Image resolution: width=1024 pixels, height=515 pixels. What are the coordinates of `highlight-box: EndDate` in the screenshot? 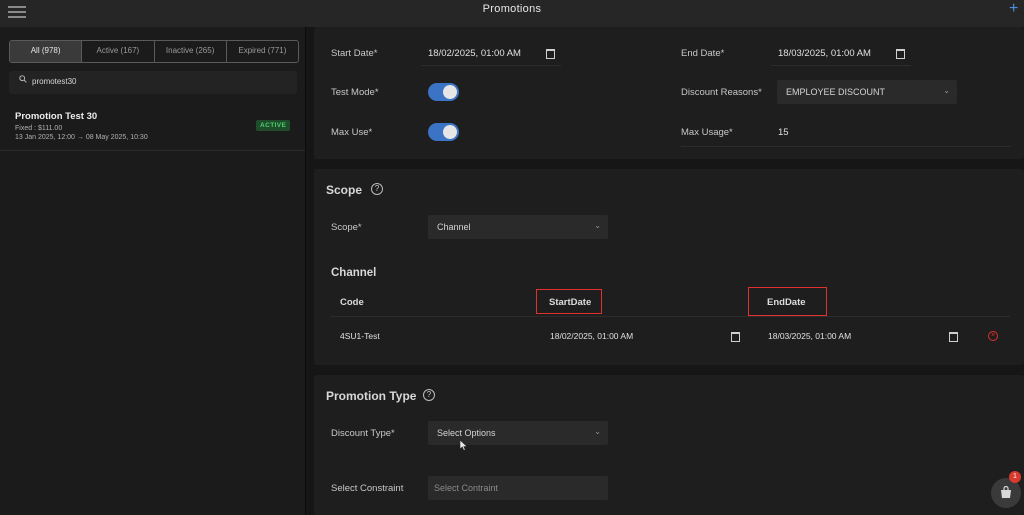 It's located at (787, 301).